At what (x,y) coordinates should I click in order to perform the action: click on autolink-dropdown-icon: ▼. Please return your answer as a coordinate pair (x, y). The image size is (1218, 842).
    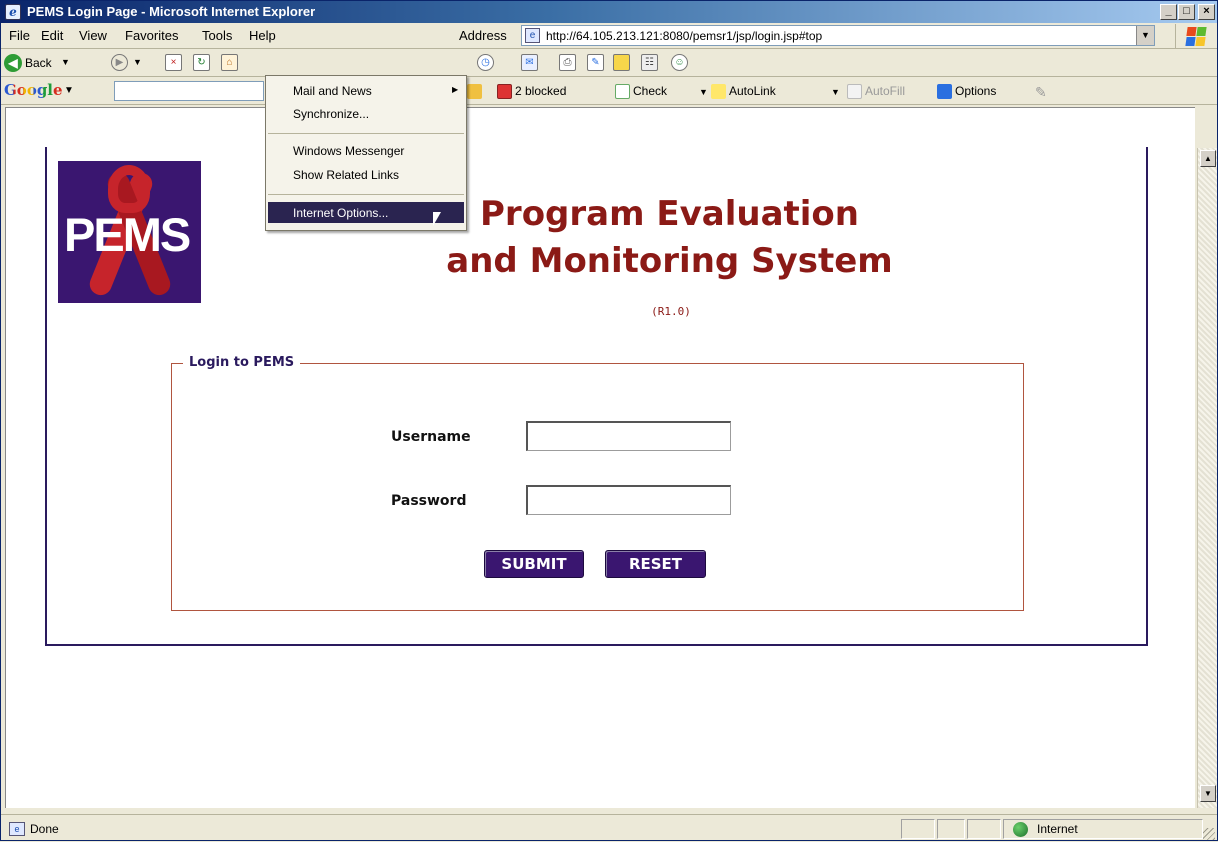
    Looking at the image, I should click on (835, 92).